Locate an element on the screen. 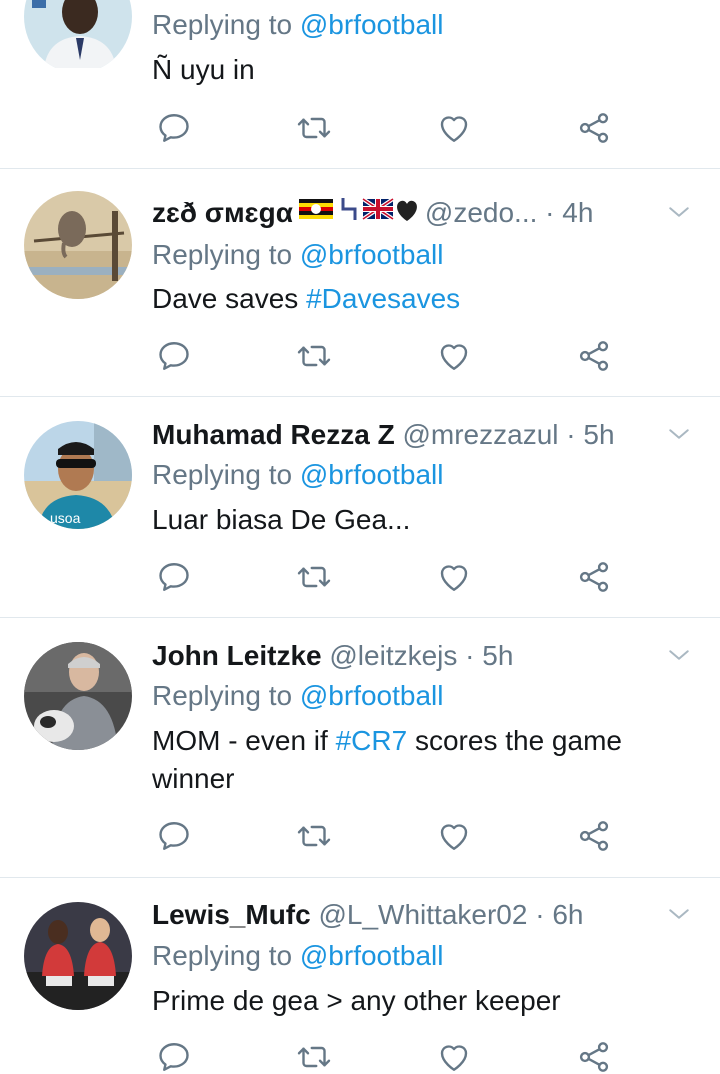 This screenshot has height=1074, width=720. display-name: zɛð σмɛgα is located at coordinates (222, 212).